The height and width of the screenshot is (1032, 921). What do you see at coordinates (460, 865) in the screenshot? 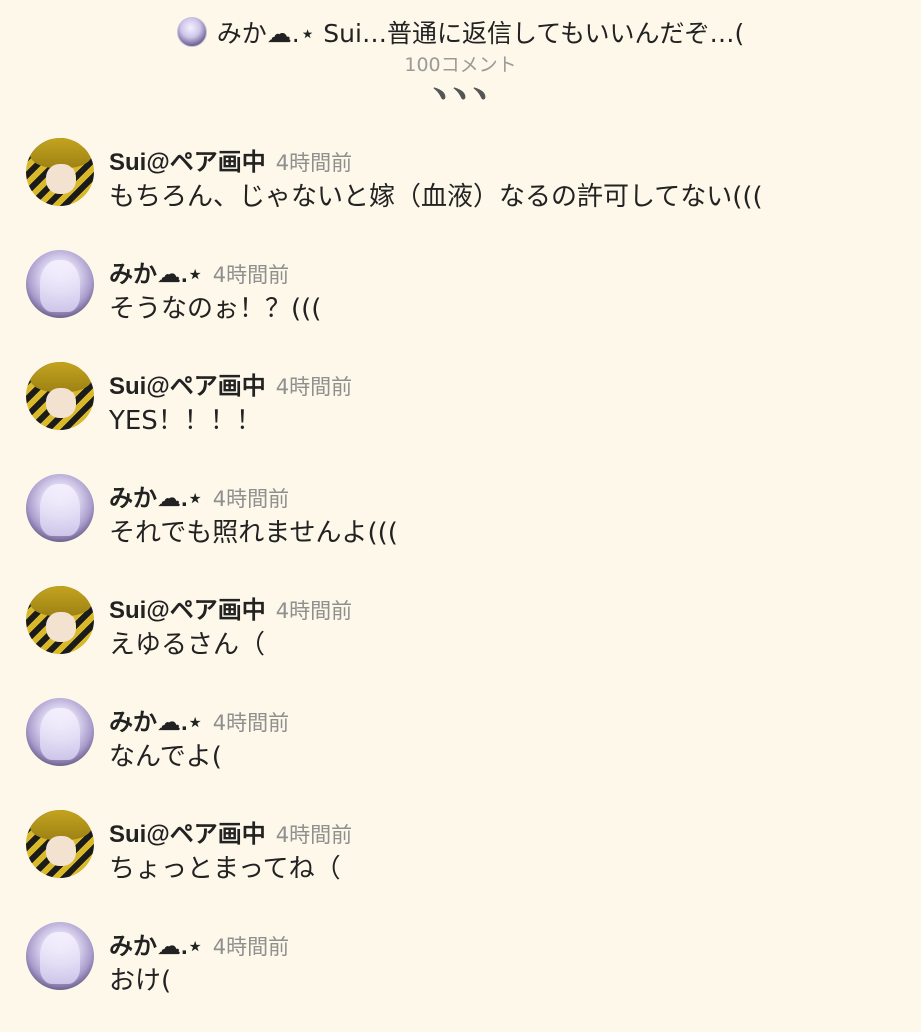
I see `comment-item: Sui@ペア画中 4時間前 ちょっとまってね（` at bounding box center [460, 865].